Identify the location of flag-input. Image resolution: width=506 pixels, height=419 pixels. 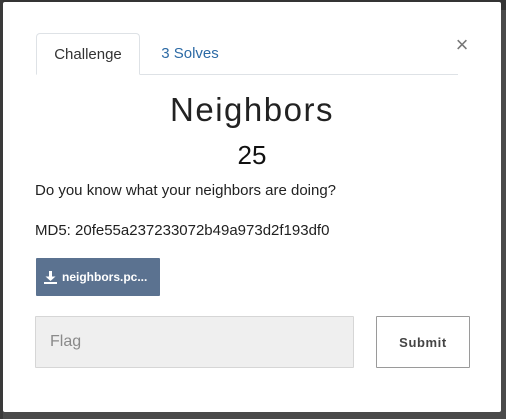
(194, 342).